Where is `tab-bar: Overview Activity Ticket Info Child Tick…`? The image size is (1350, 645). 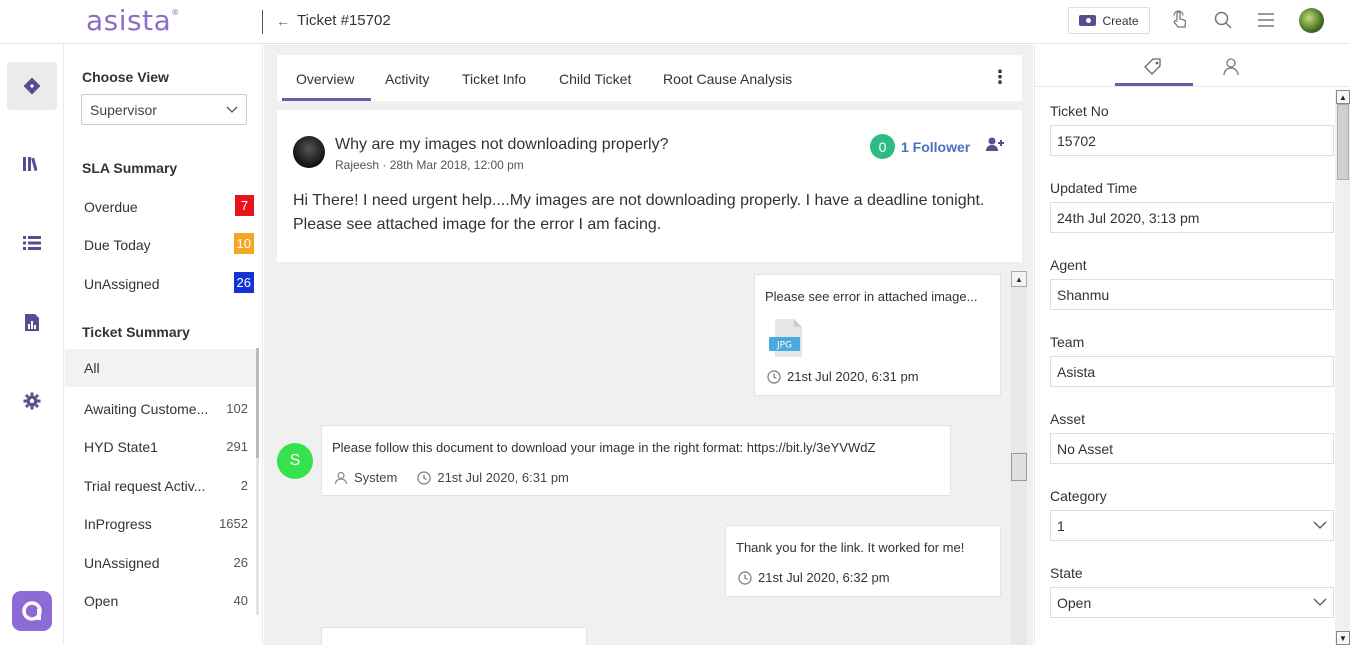 tab-bar: Overview Activity Ticket Info Child Tick… is located at coordinates (649, 78).